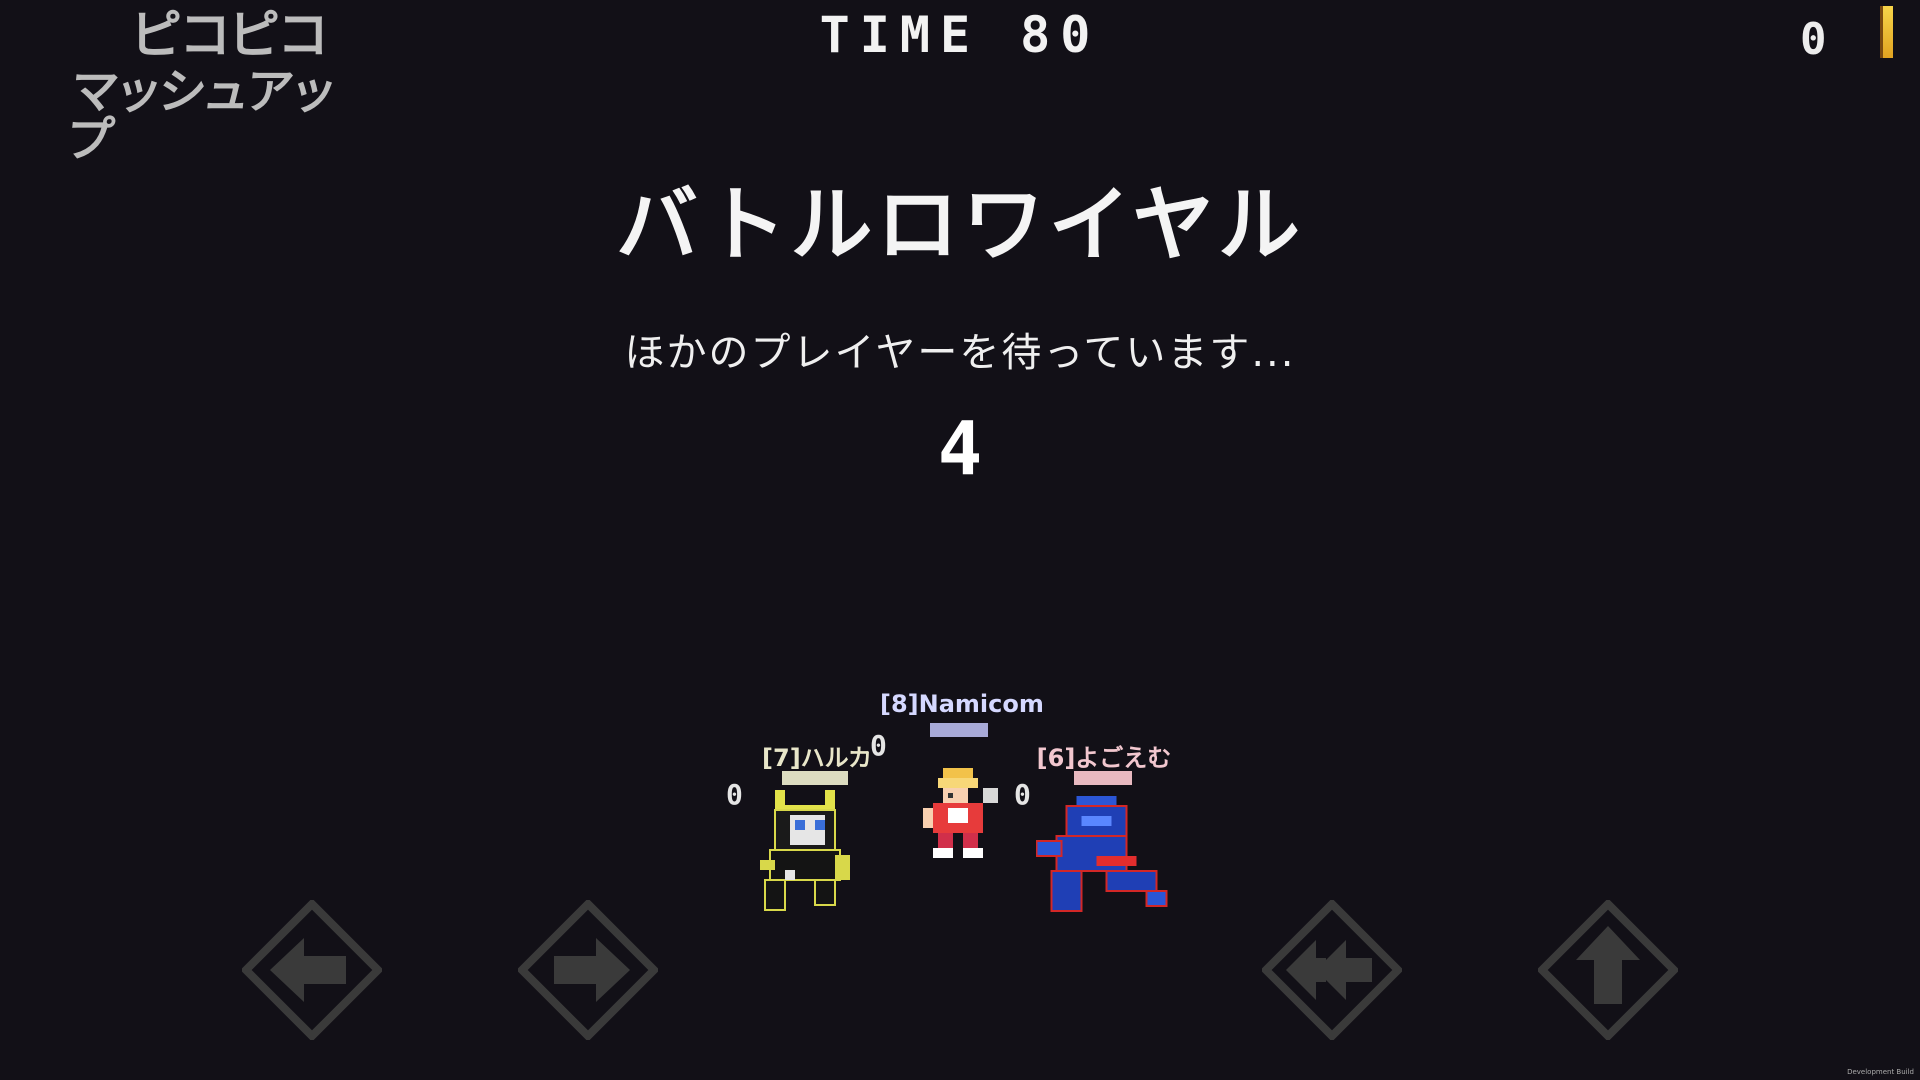  I want to click on player-tag-haruka: [7]ハルカ, so click(817, 758).